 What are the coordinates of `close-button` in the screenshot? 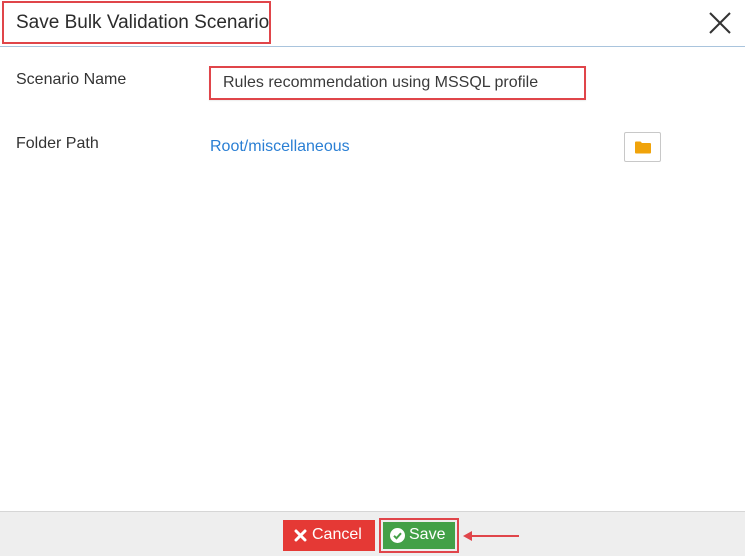 It's located at (720, 23).